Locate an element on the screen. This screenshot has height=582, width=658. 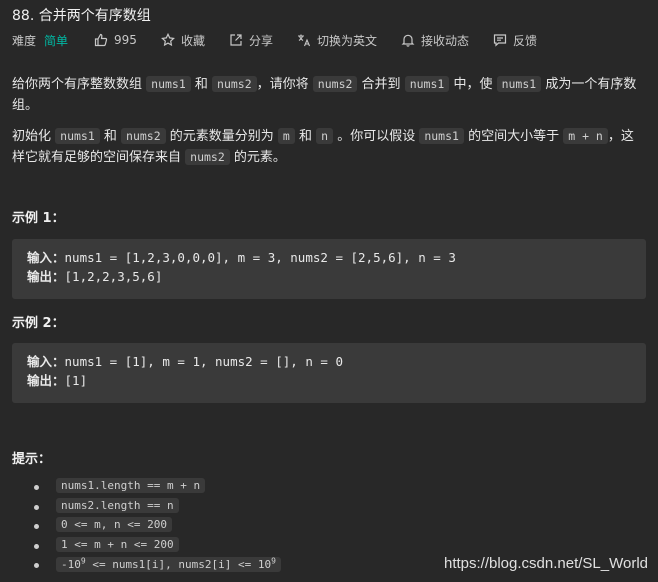
constraint-item: nums1.length == m + n is located at coordinates (157, 488).